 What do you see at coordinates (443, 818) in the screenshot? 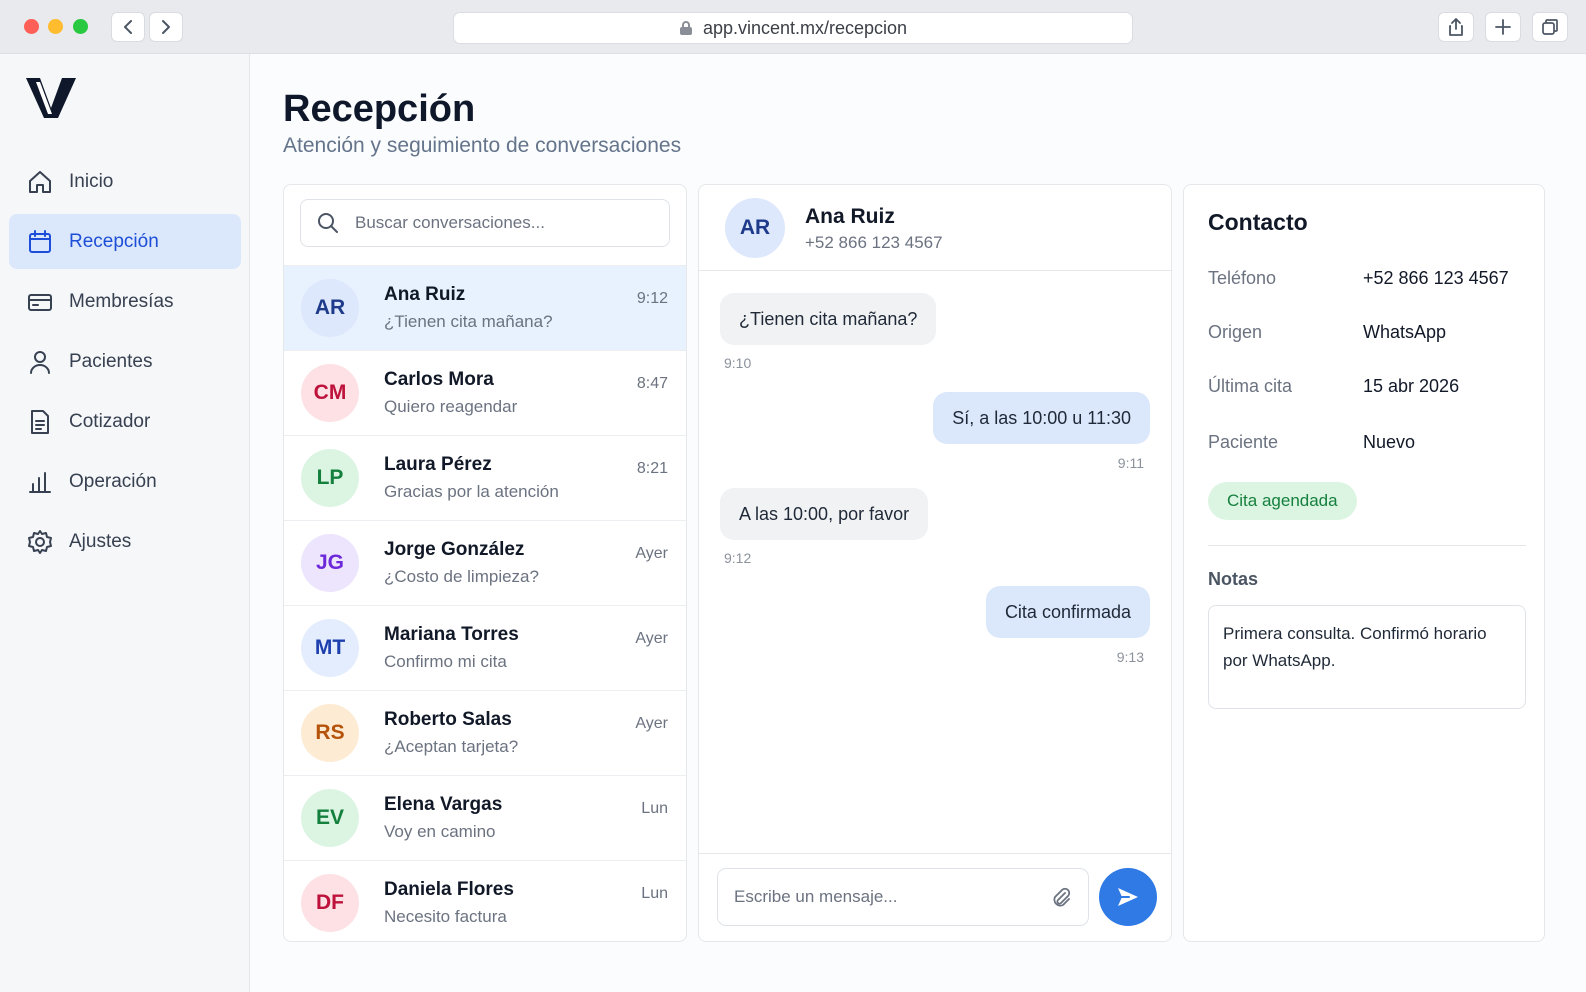
I see `conversation-text: Elena Vargas Voy en camino` at bounding box center [443, 818].